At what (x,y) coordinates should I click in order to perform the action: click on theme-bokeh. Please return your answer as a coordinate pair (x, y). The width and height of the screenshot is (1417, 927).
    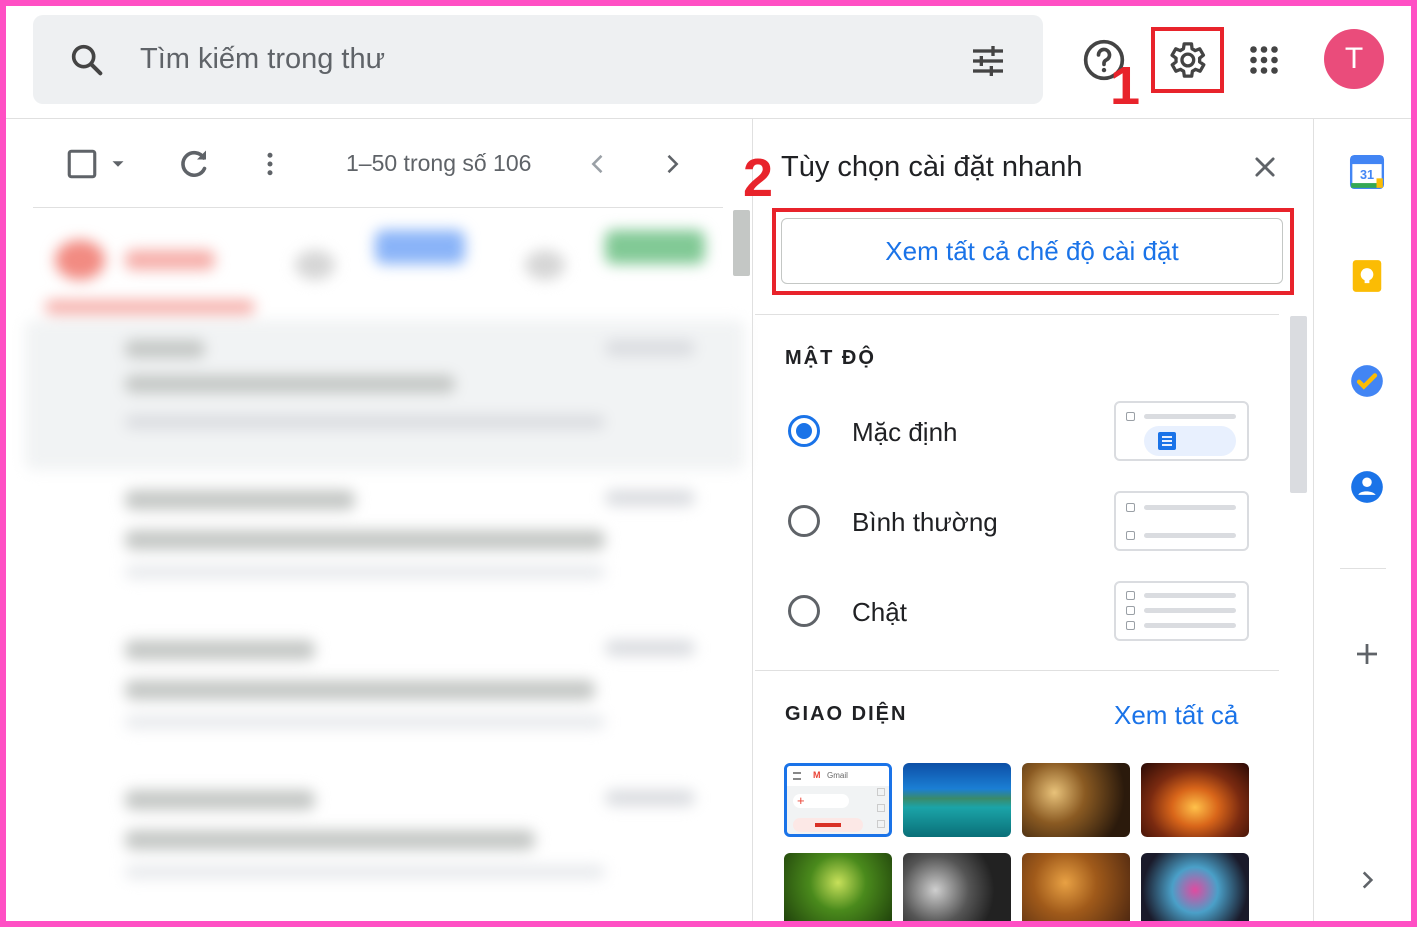
    Looking at the image, I should click on (1195, 890).